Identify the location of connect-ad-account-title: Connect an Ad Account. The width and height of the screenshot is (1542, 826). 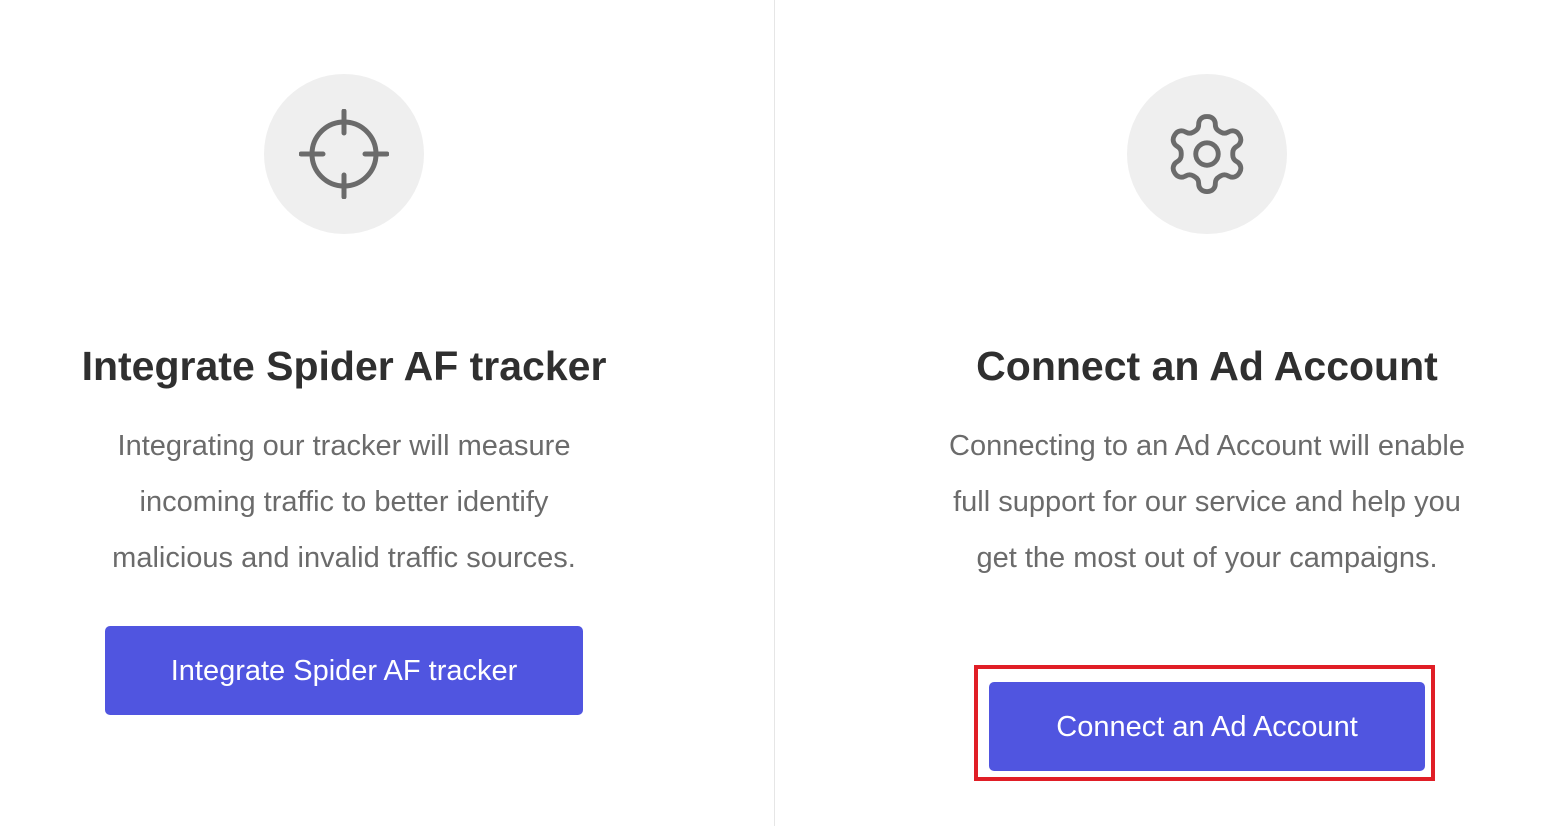
(1207, 366).